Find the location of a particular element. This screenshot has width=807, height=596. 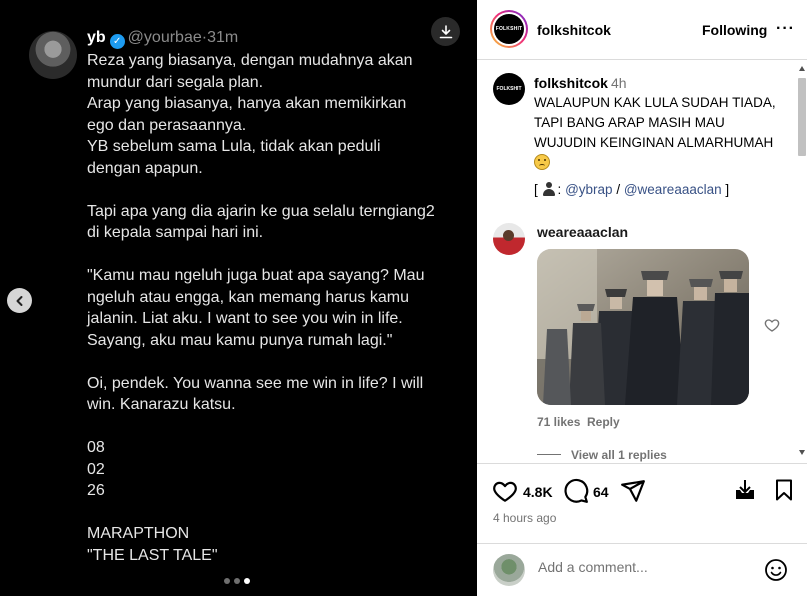

add-comment-bar is located at coordinates (642, 569).